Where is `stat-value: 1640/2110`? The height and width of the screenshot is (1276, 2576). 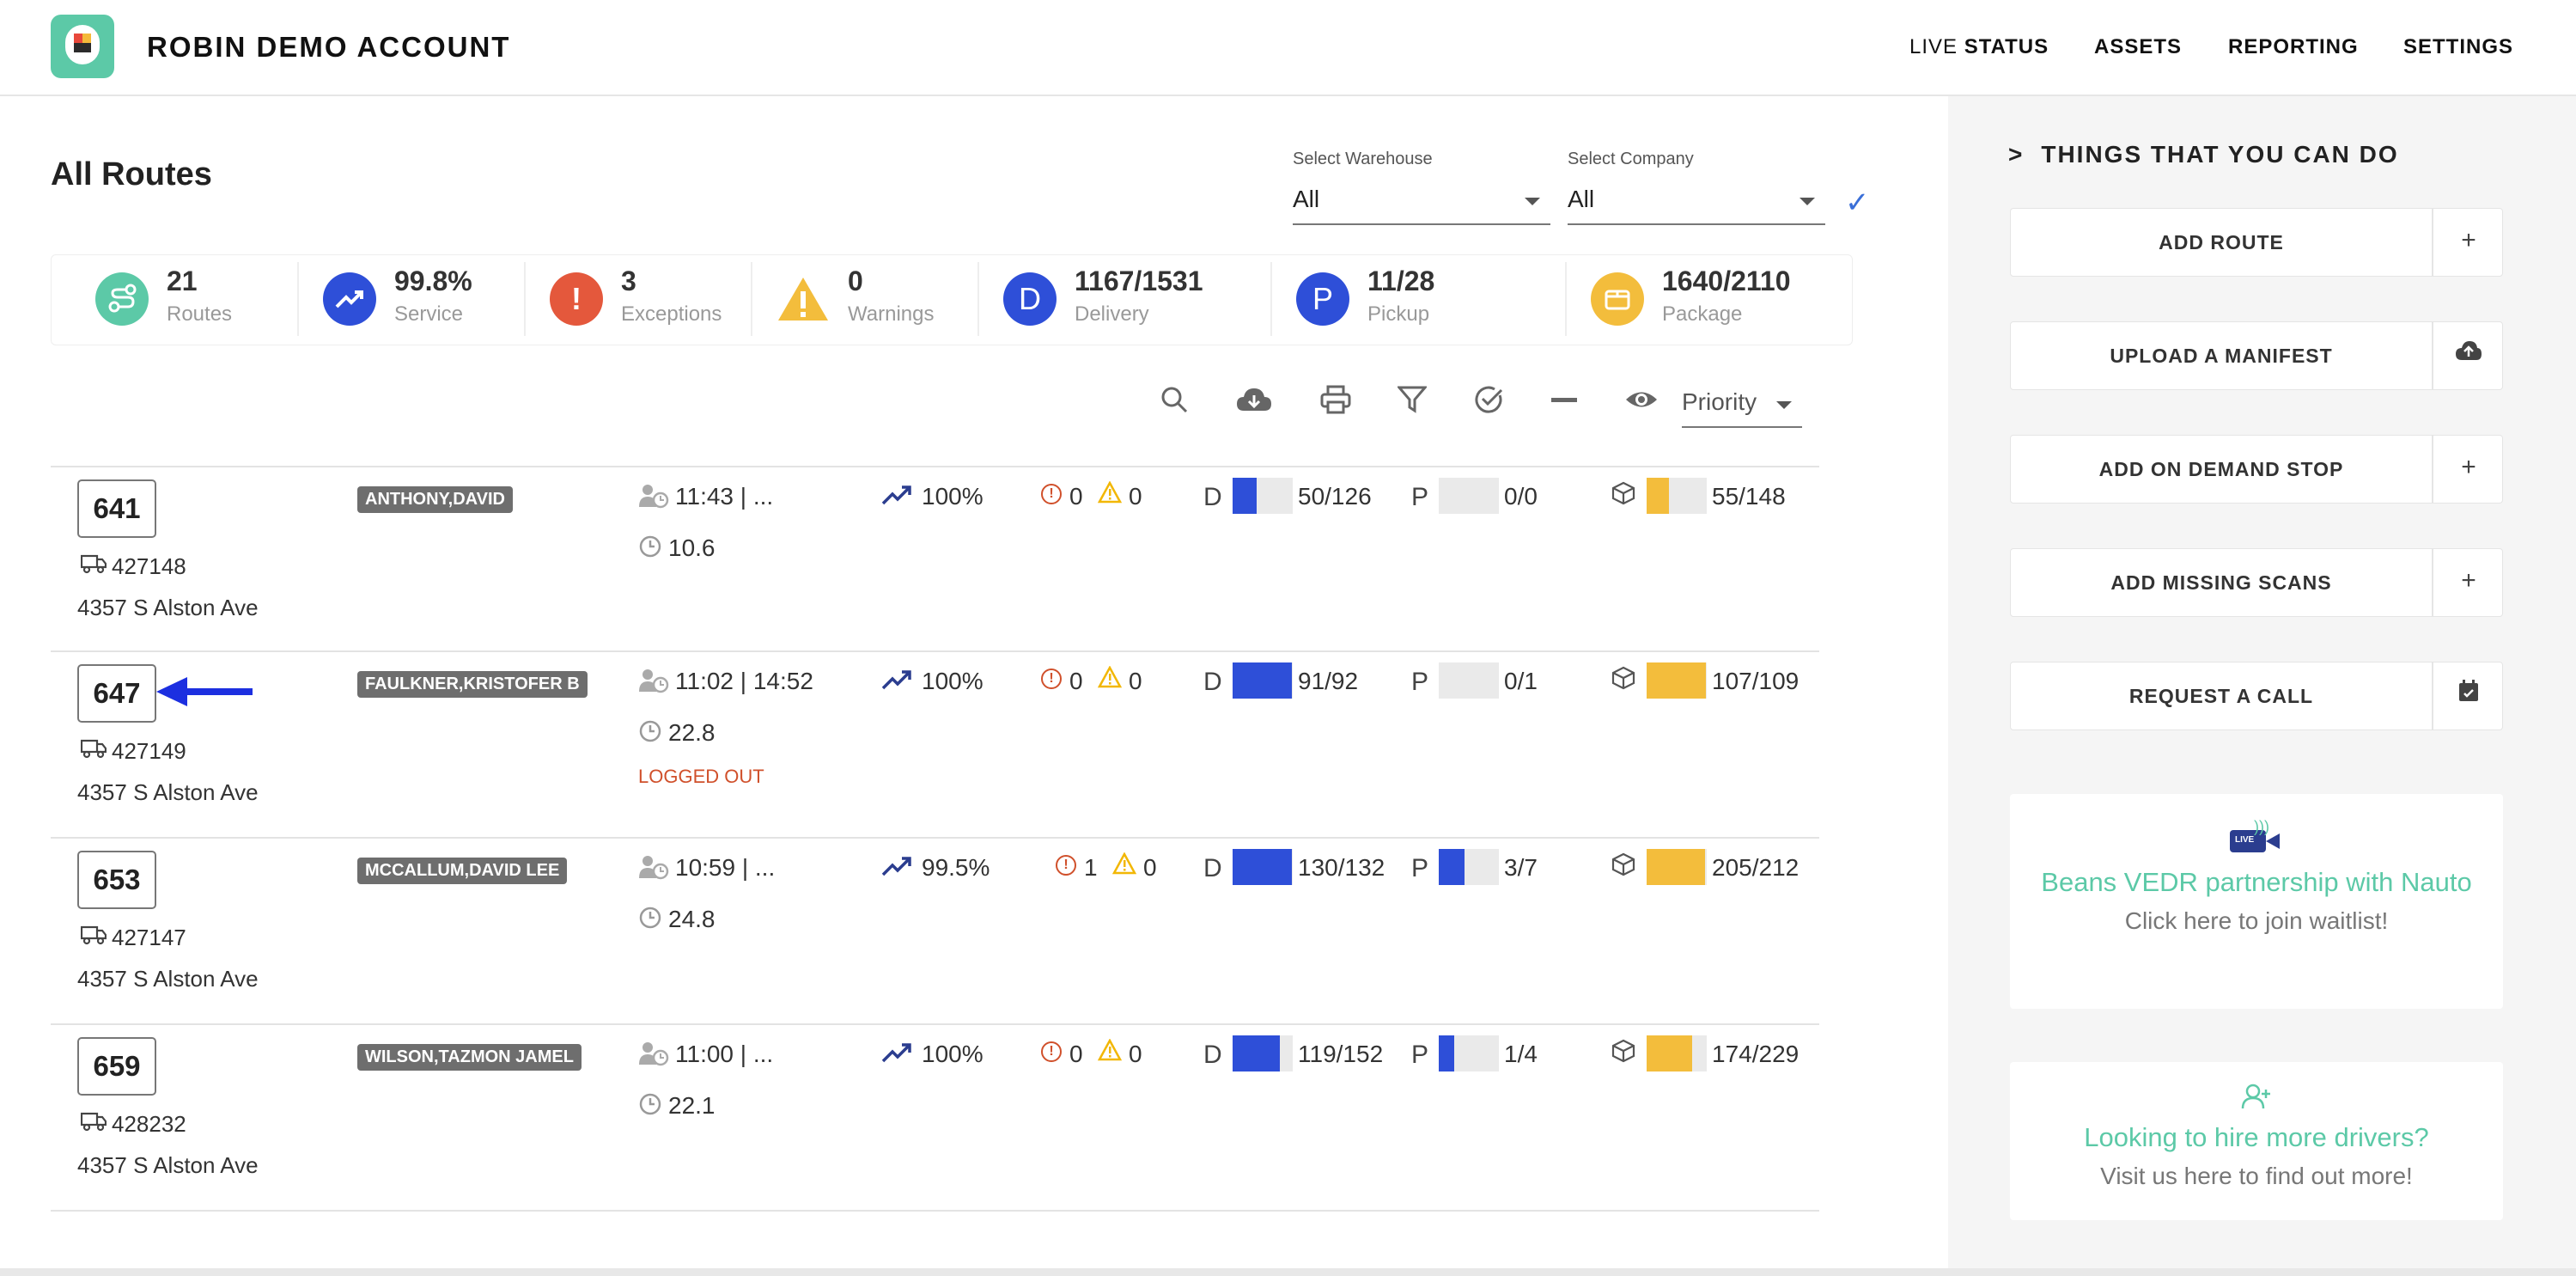 stat-value: 1640/2110 is located at coordinates (1726, 281).